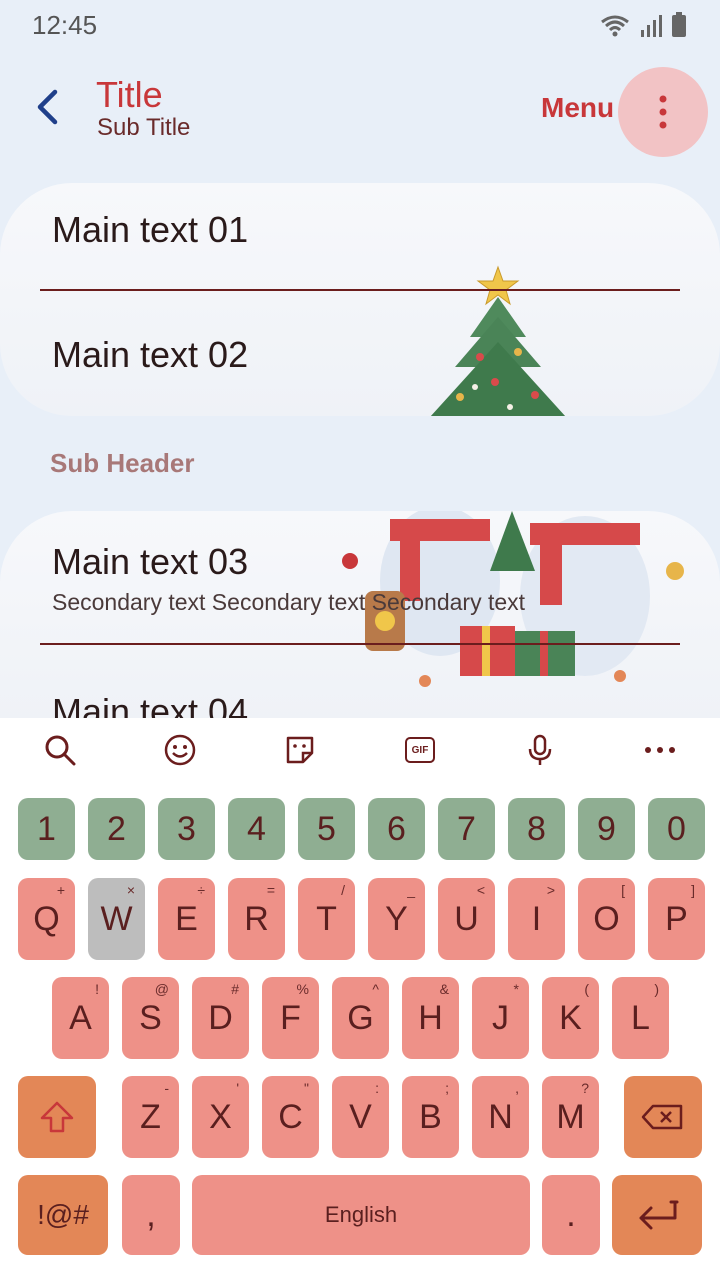 This screenshot has height=1280, width=720. I want to click on key-label: H, so click(430, 1017).